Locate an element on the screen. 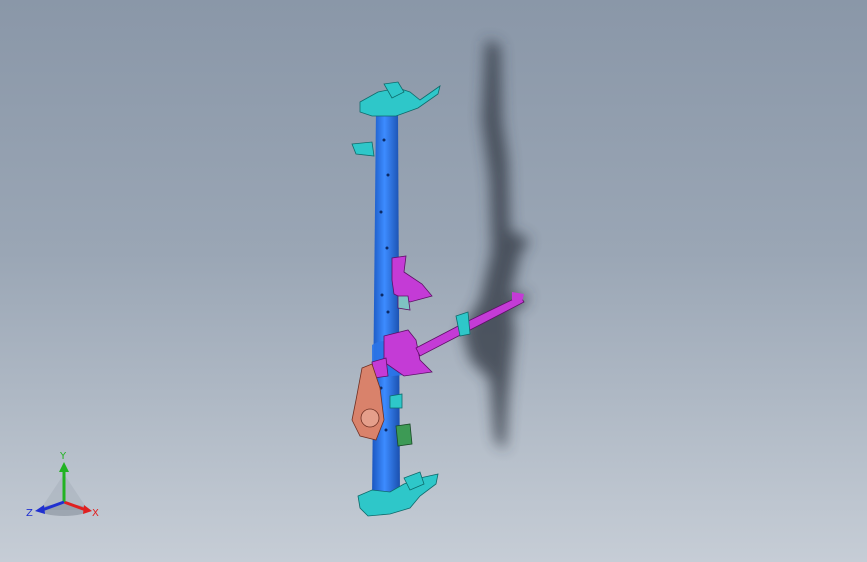  view-triad: Y X Z is located at coordinates (64, 486).